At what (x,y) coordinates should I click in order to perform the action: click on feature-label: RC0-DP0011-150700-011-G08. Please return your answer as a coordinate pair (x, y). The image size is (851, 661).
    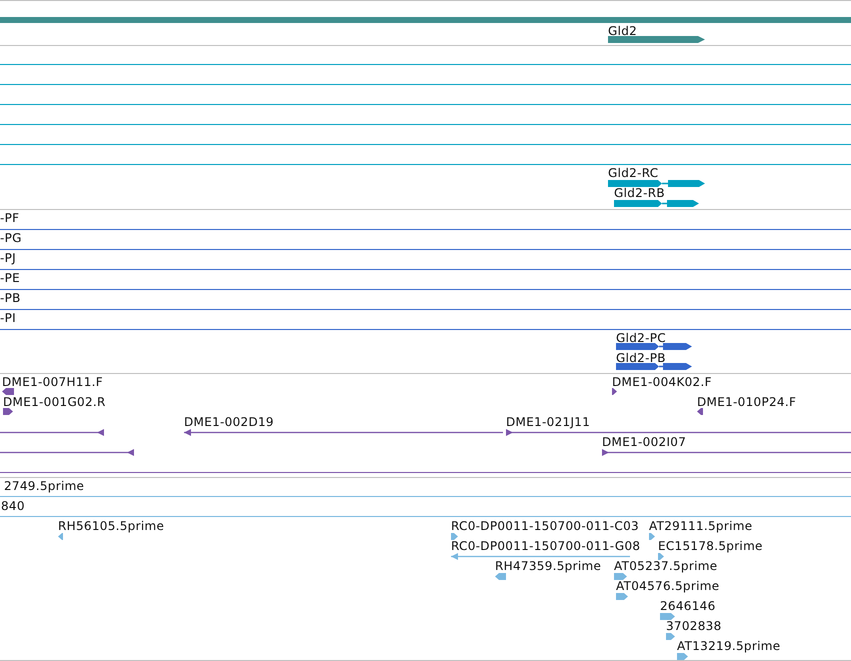
    Looking at the image, I should click on (545, 546).